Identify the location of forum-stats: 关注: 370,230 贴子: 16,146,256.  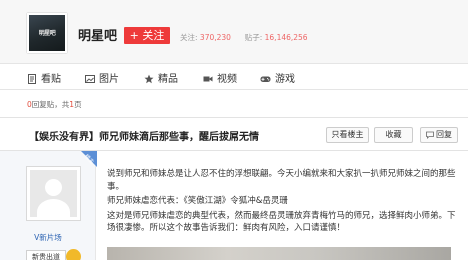
(244, 37).